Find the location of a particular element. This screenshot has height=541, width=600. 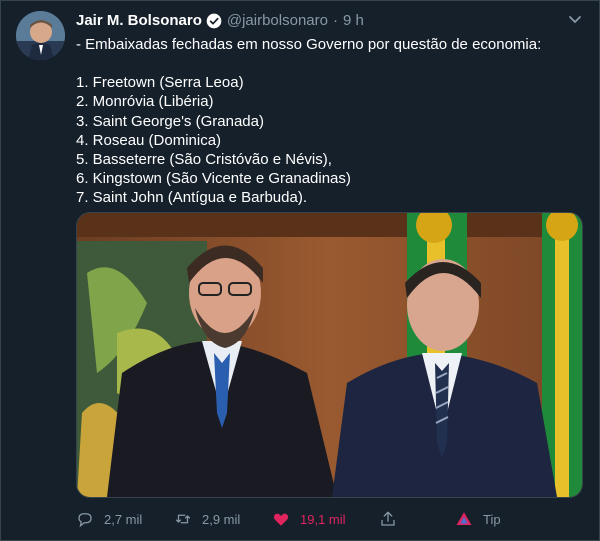

retweet-count: 2,9 mil is located at coordinates (221, 519).